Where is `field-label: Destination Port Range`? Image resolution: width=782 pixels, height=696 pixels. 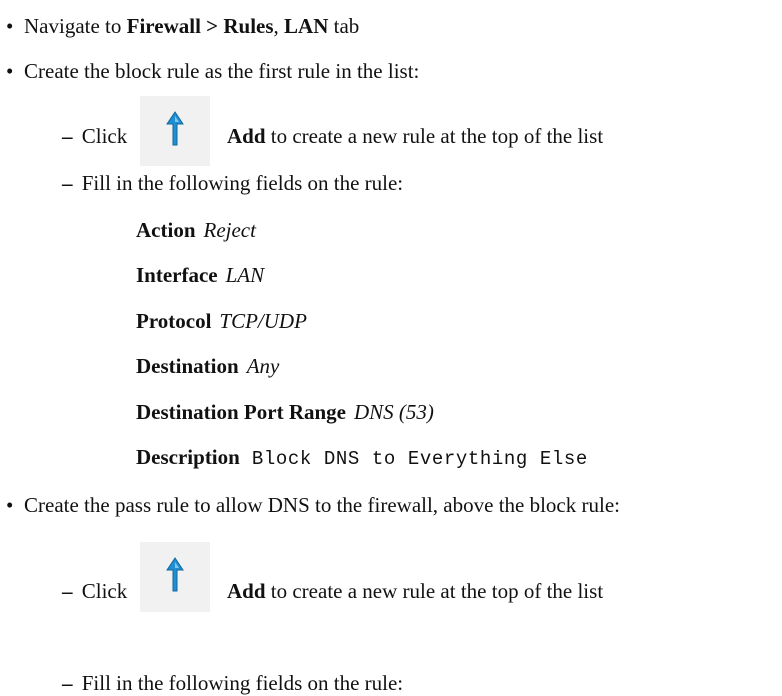
field-label: Destination Port Range is located at coordinates (241, 412).